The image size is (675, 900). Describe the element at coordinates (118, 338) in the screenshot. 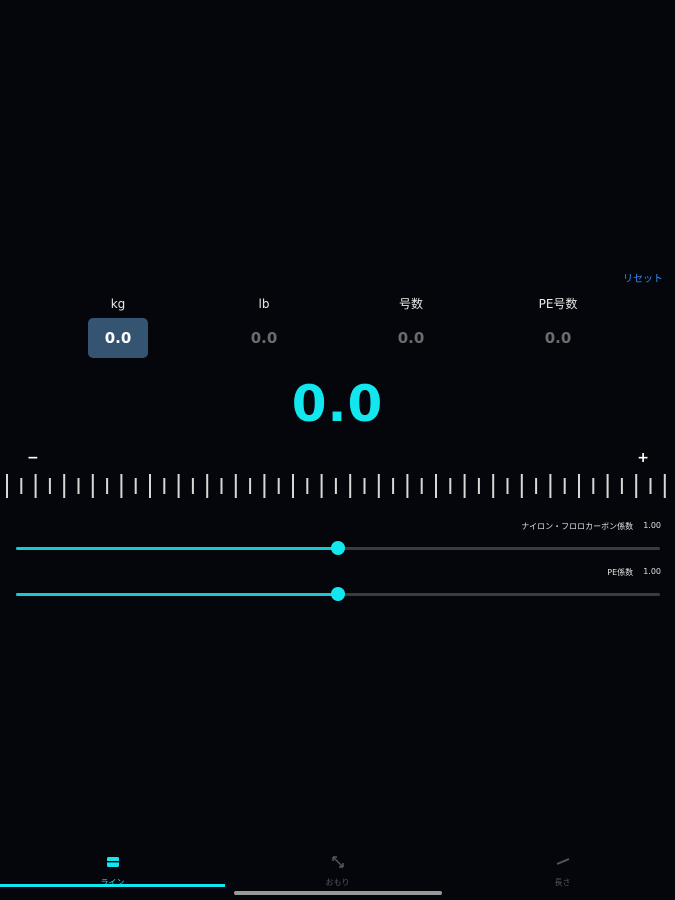

I see `unit-value-kg: 0.0` at that location.